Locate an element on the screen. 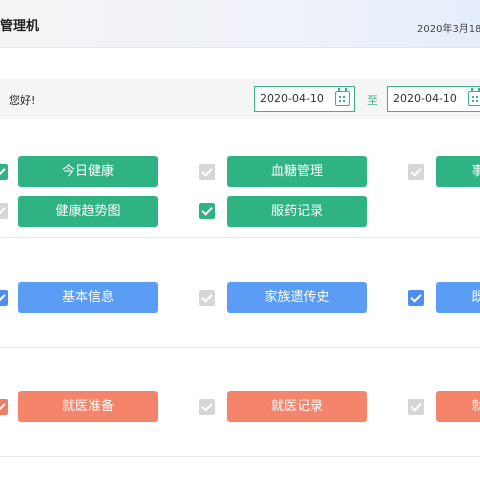 This screenshot has height=480, width=480. date-range-separator: 至 is located at coordinates (372, 100).